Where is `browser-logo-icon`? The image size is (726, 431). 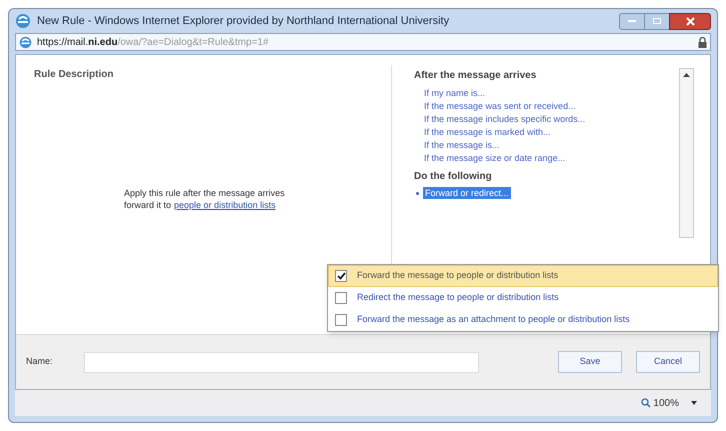
browser-logo-icon is located at coordinates (23, 21).